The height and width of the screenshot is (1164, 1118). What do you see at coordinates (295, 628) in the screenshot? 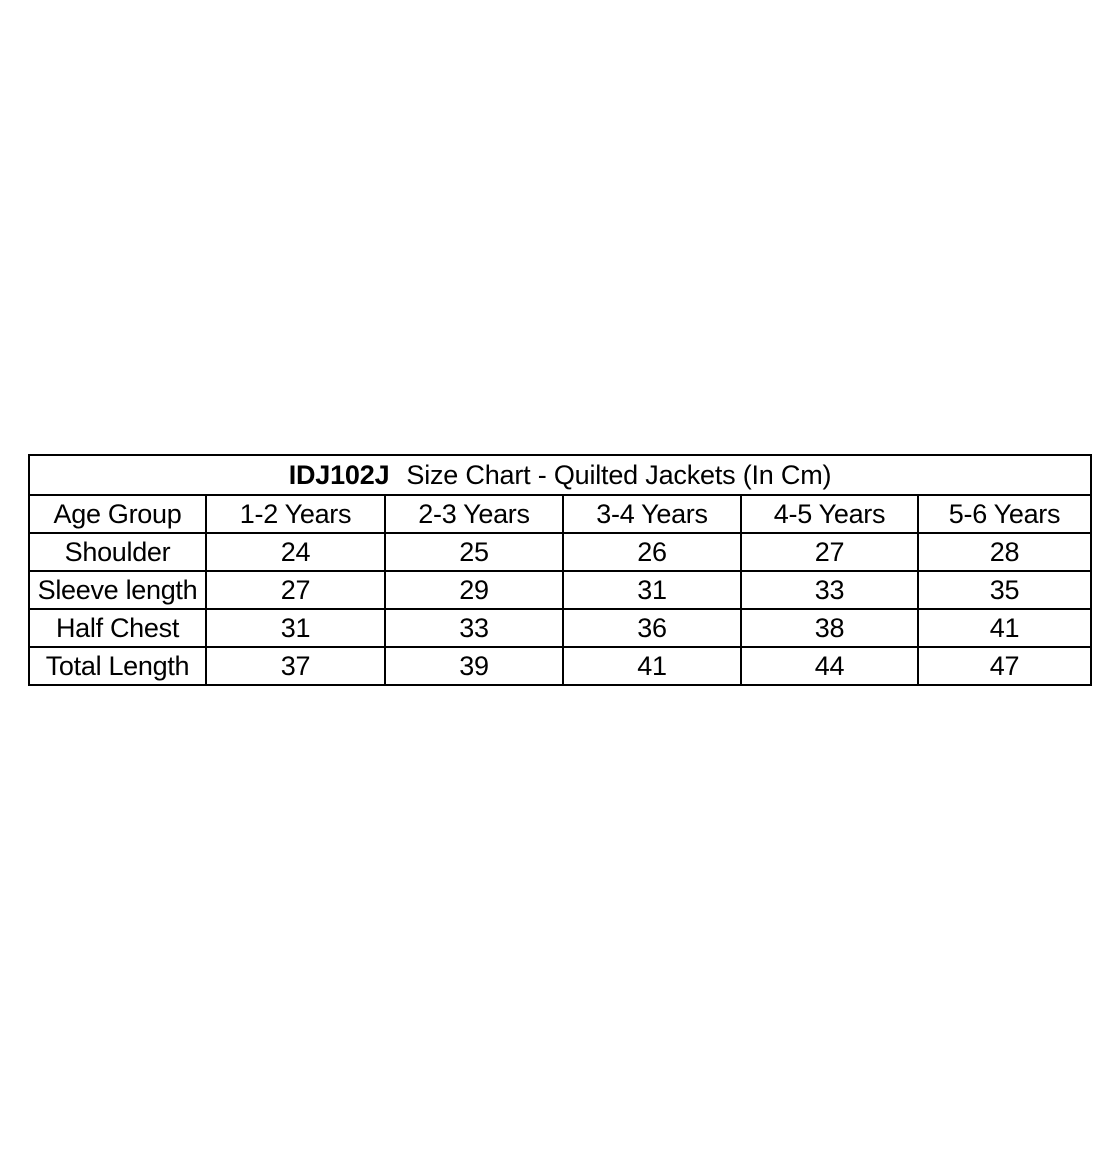
I see `cell-half-chest-1-2: 31` at bounding box center [295, 628].